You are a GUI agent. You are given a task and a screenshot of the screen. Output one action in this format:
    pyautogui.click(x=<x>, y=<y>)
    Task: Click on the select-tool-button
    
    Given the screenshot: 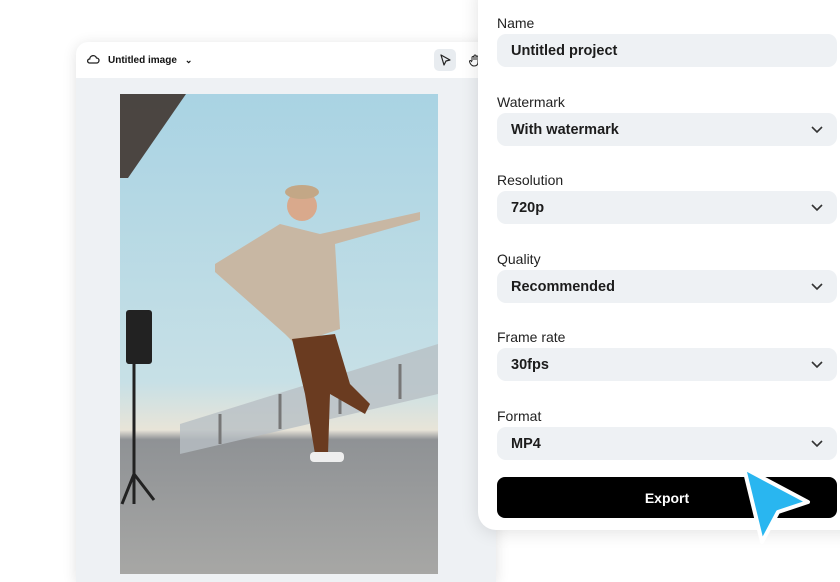 What is the action you would take?
    pyautogui.click(x=445, y=60)
    